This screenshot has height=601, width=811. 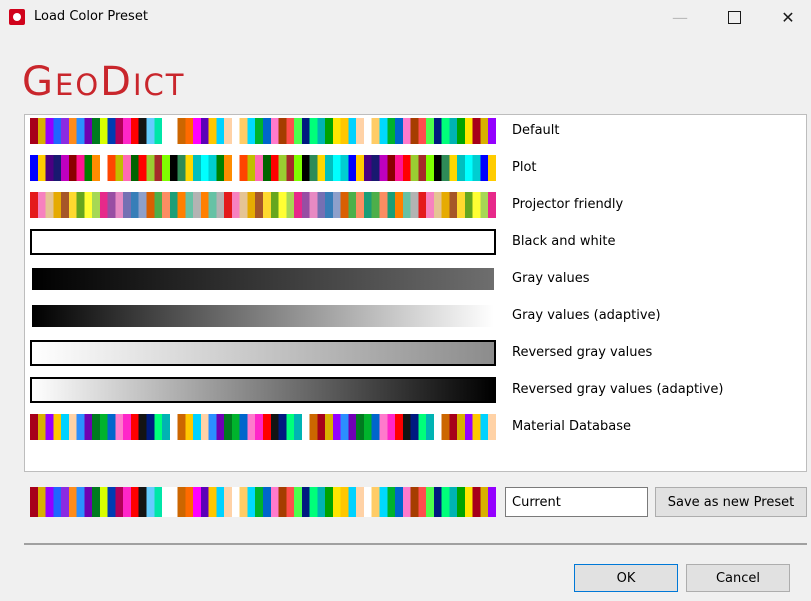 I want to click on ok-button: OK, so click(x=626, y=578).